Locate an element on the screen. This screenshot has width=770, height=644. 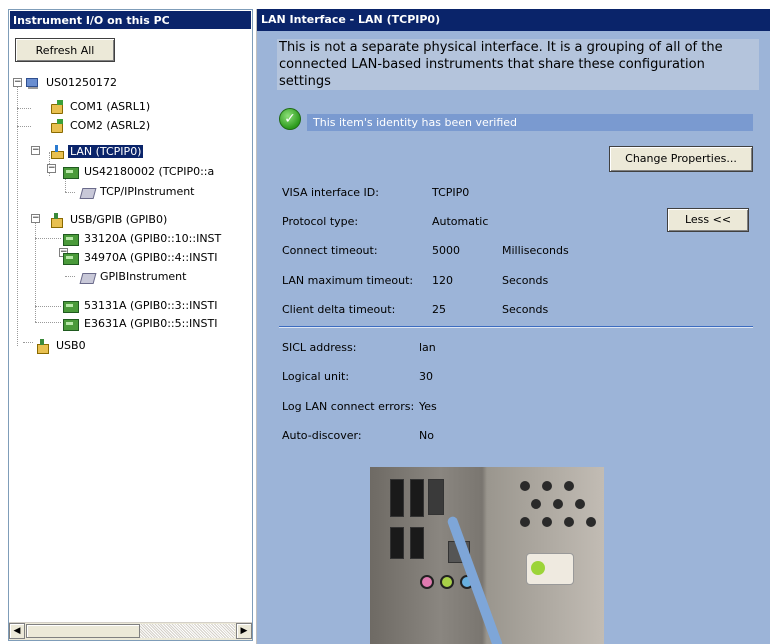
prop-label-sicl-address: SICL address: is located at coordinates (319, 347).